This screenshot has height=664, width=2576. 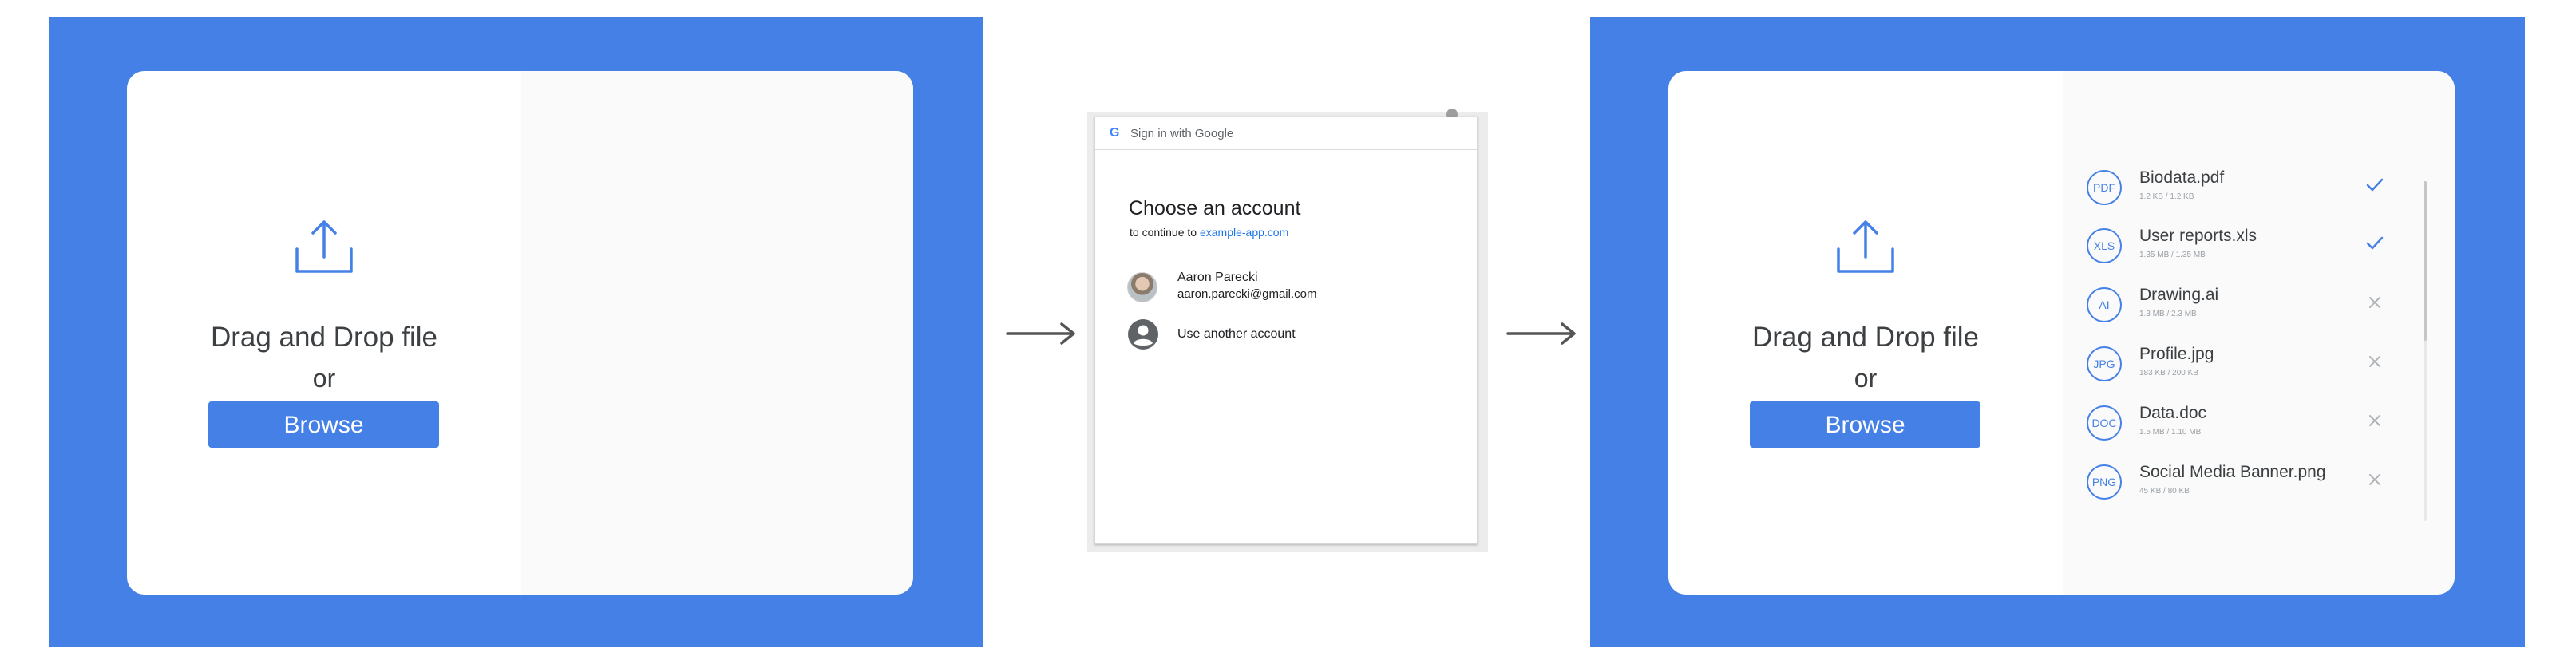 What do you see at coordinates (2426, 261) in the screenshot?
I see `scrollbar-thumb` at bounding box center [2426, 261].